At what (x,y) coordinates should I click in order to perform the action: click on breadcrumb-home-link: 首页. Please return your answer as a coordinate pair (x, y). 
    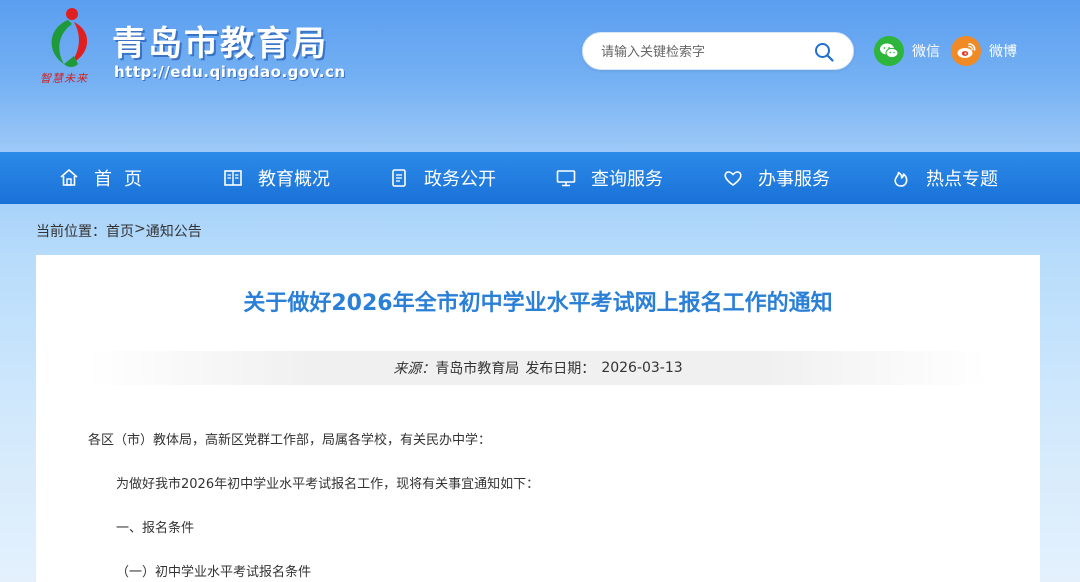
    Looking at the image, I should click on (120, 231).